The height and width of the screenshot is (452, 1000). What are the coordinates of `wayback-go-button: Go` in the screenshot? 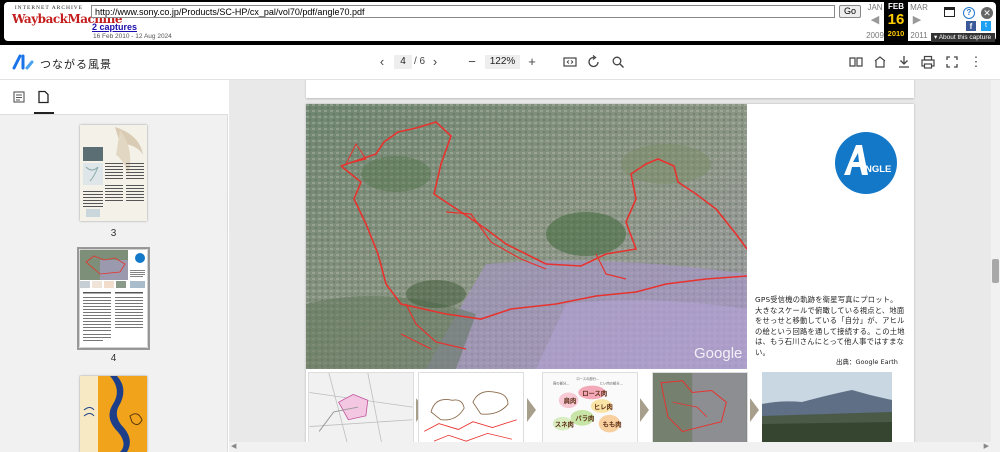 It's located at (850, 11).